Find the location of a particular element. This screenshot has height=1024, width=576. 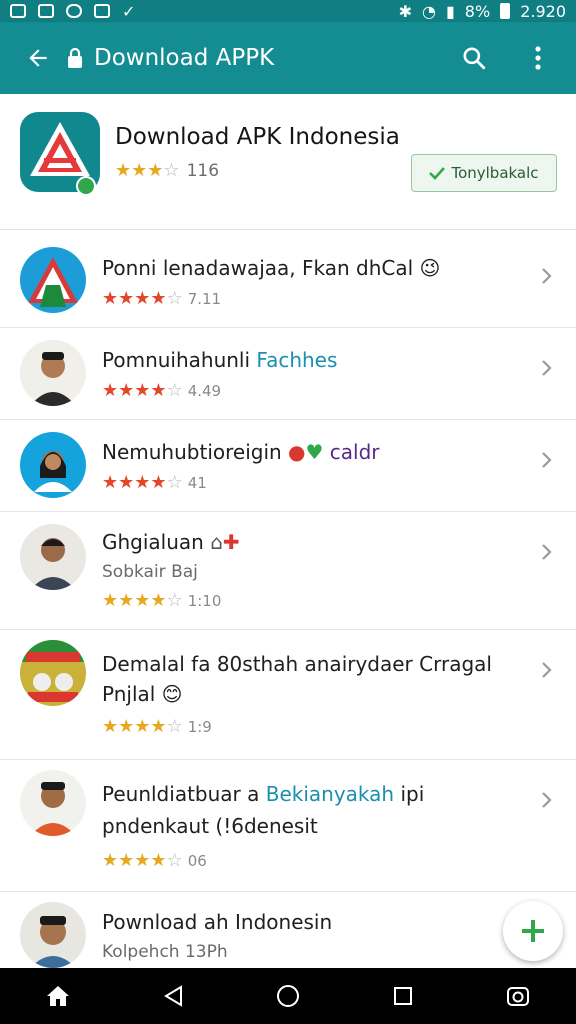

screenshot-nav-button is located at coordinates (518, 996).